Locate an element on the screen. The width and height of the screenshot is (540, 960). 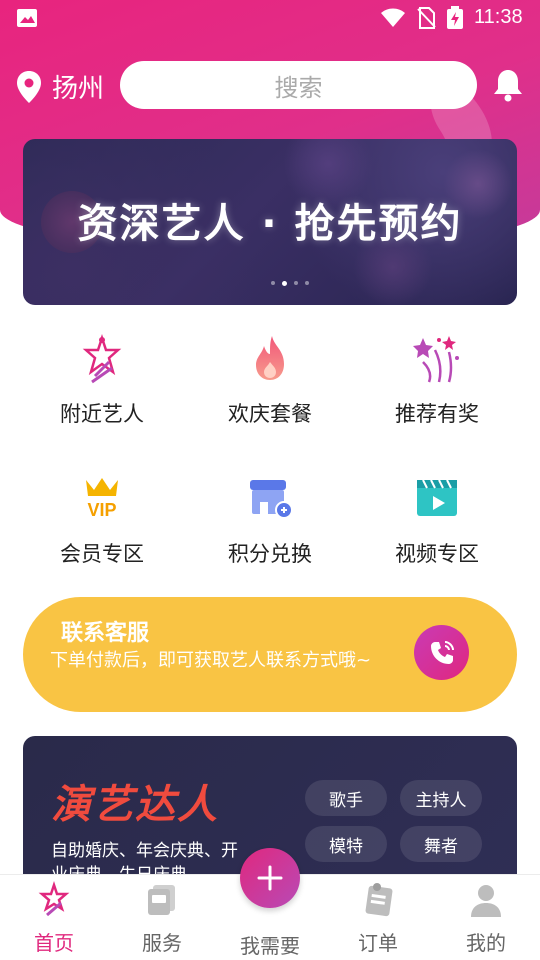
shop-icon is located at coordinates (271, 499).